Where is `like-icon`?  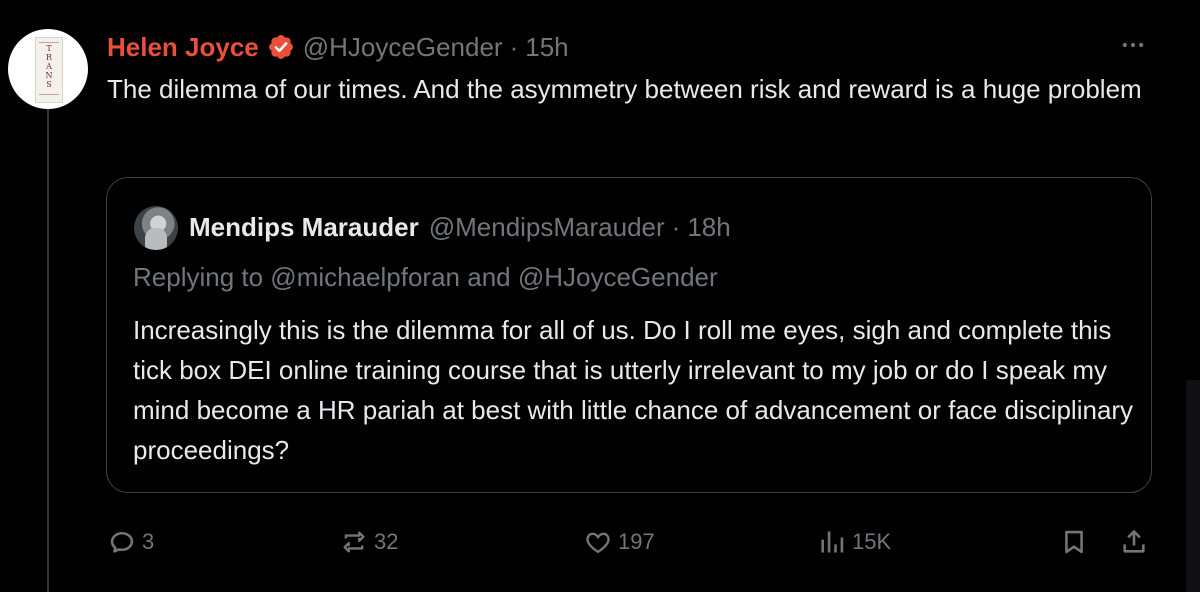 like-icon is located at coordinates (598, 543).